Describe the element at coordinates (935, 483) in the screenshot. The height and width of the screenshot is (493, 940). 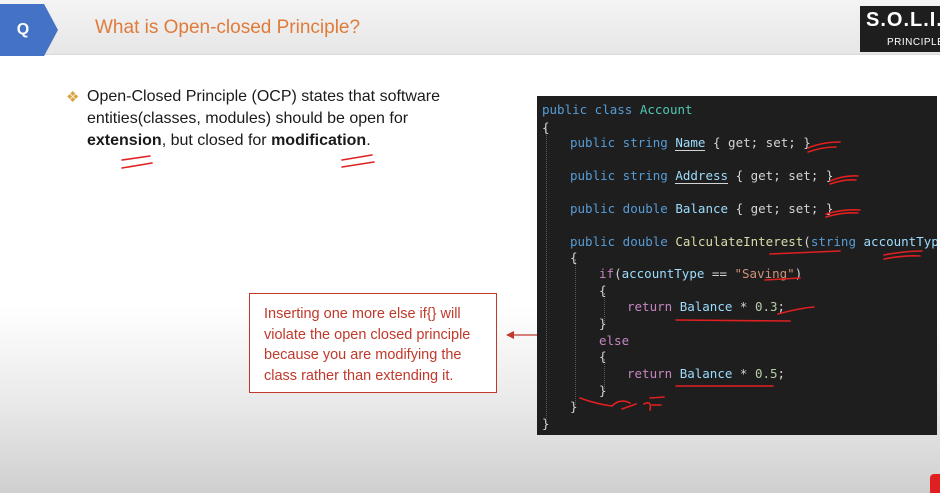
I see `corner-badge` at that location.